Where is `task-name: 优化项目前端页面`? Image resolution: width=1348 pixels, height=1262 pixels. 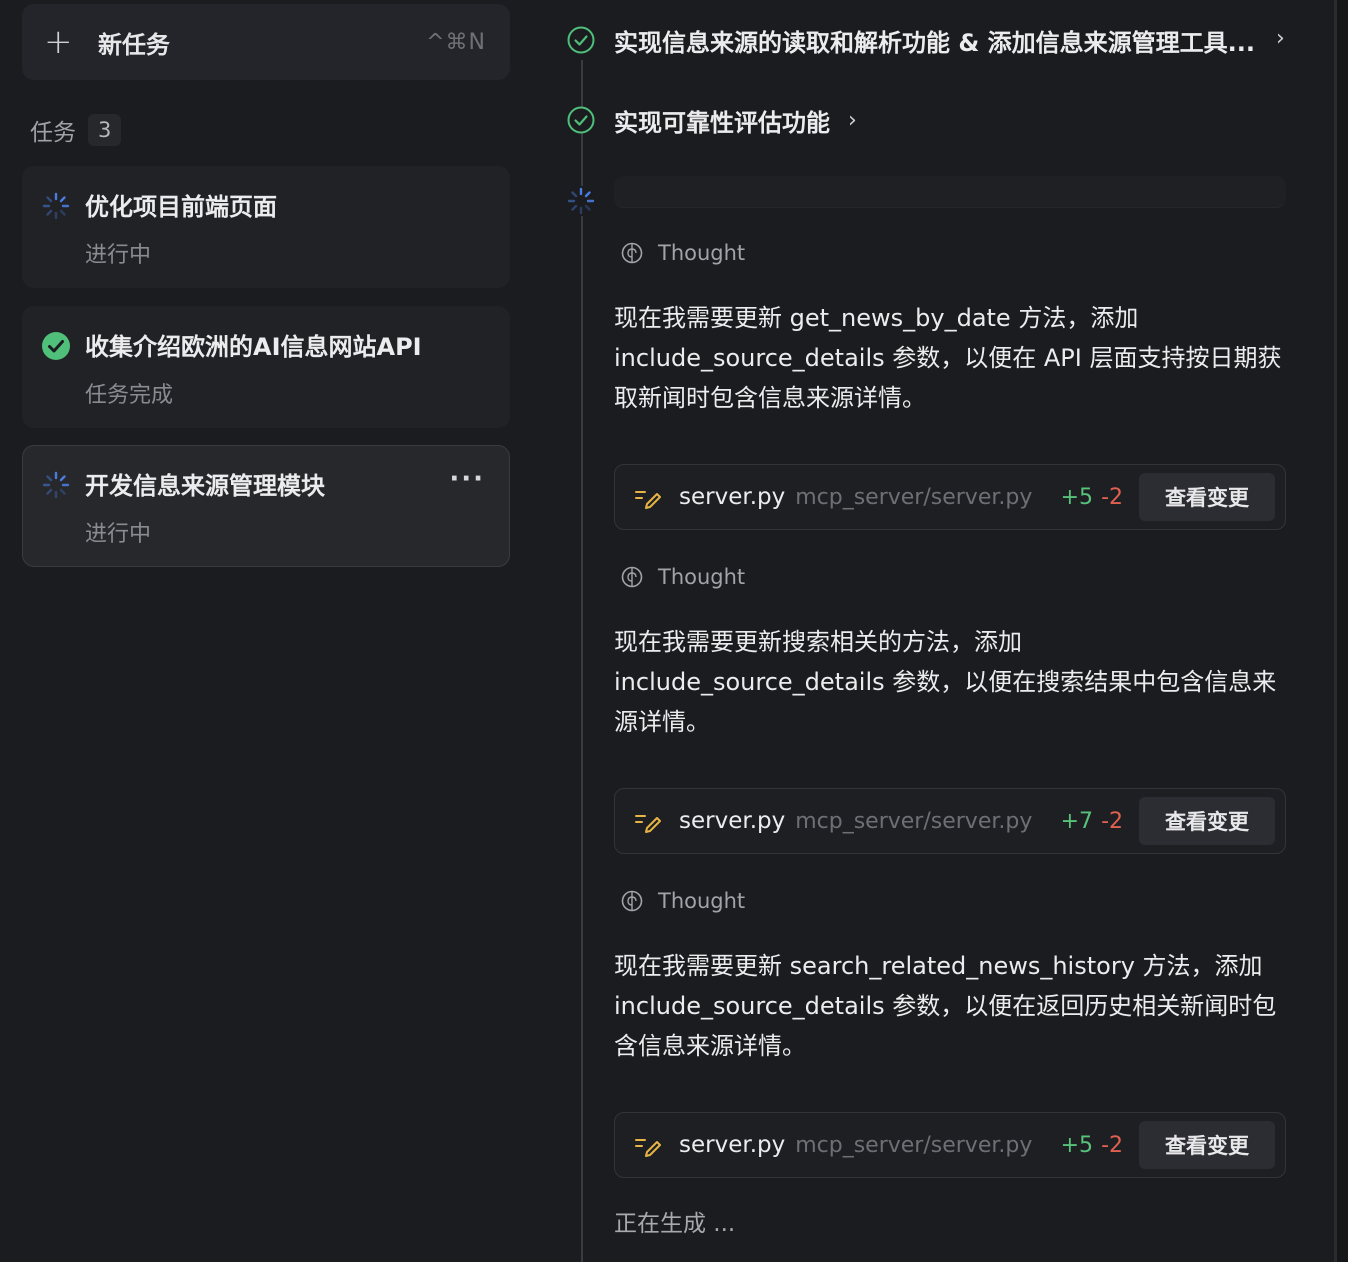 task-name: 优化项目前端页面 is located at coordinates (181, 207).